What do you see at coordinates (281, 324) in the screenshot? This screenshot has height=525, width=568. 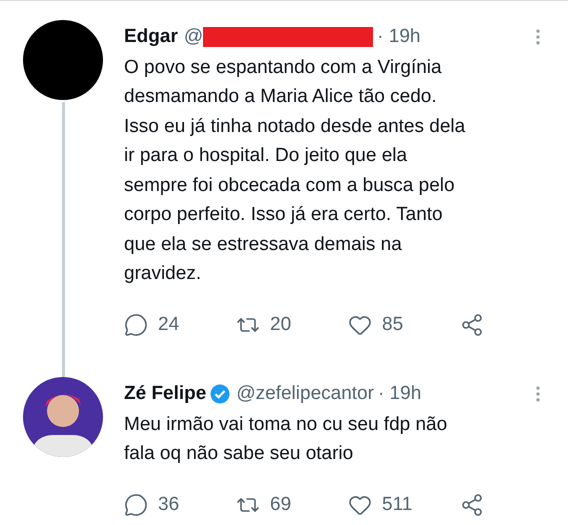 I see `action-count: 20` at bounding box center [281, 324].